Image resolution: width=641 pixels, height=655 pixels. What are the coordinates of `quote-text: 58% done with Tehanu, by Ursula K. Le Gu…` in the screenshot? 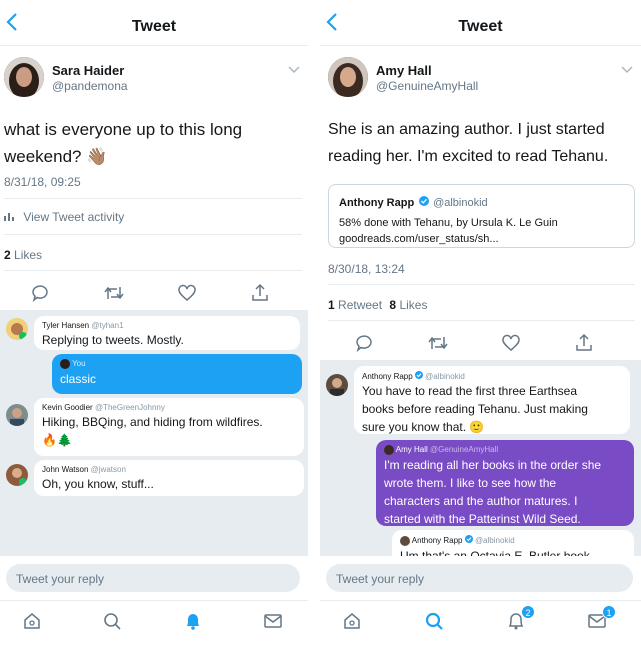 It's located at (448, 223).